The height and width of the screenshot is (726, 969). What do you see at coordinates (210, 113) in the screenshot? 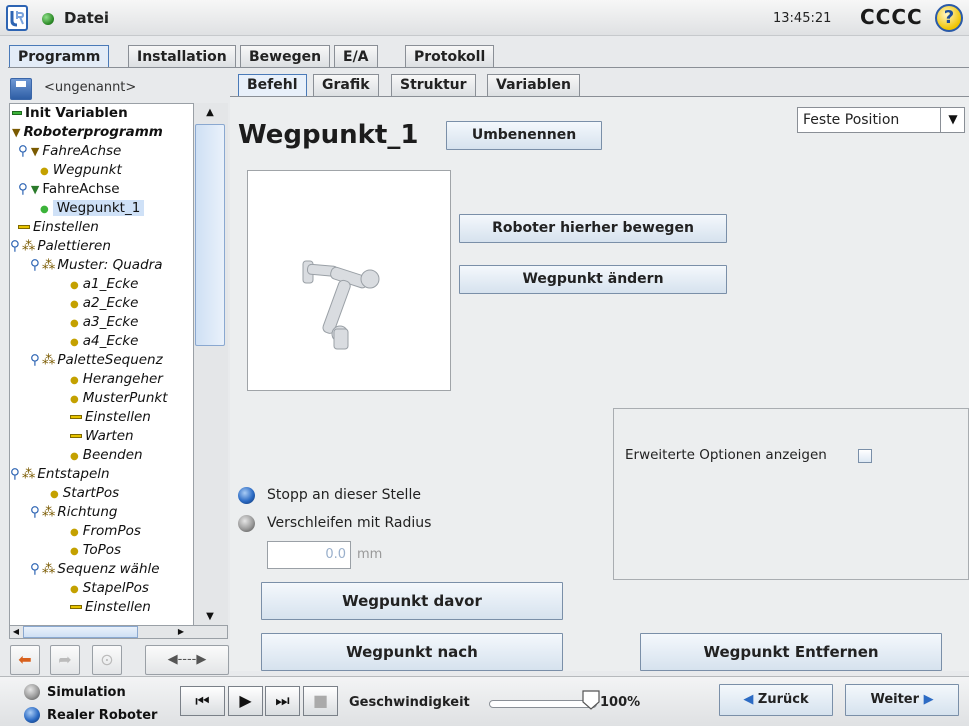
I see `scroll-up-icon: ▲` at bounding box center [210, 113].